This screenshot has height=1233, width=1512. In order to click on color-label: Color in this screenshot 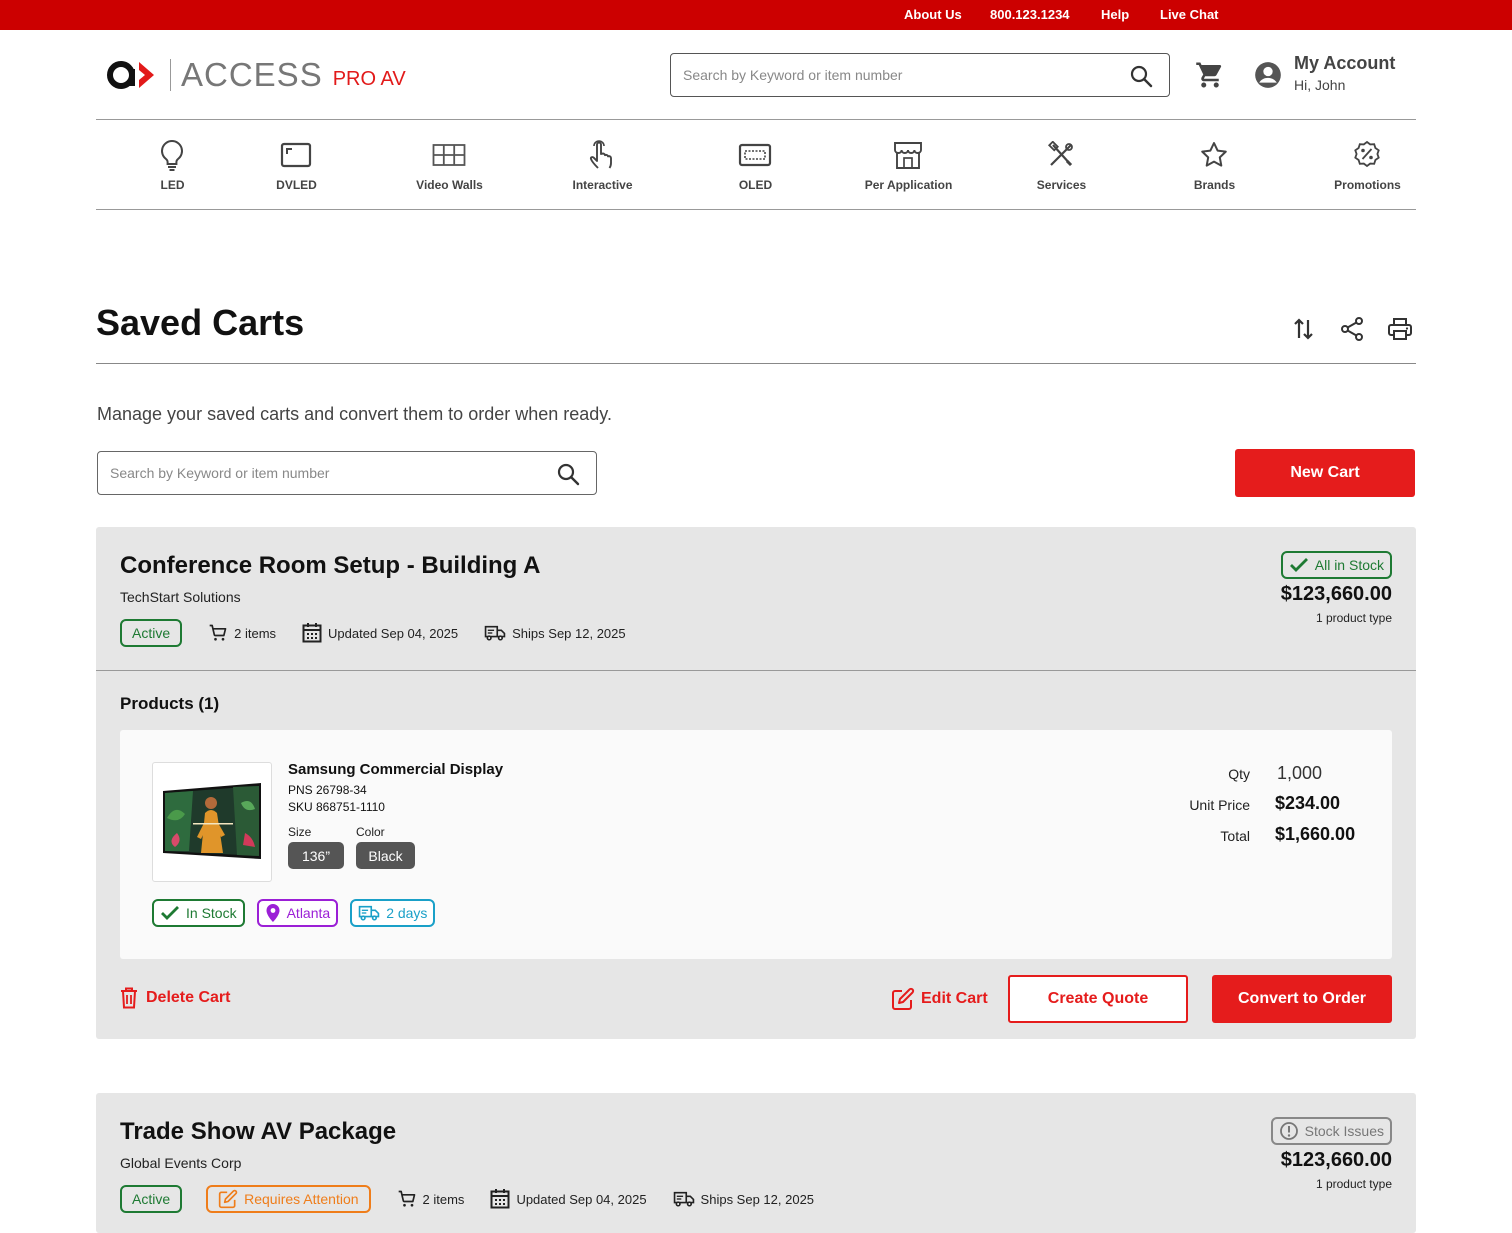, I will do `click(370, 832)`.